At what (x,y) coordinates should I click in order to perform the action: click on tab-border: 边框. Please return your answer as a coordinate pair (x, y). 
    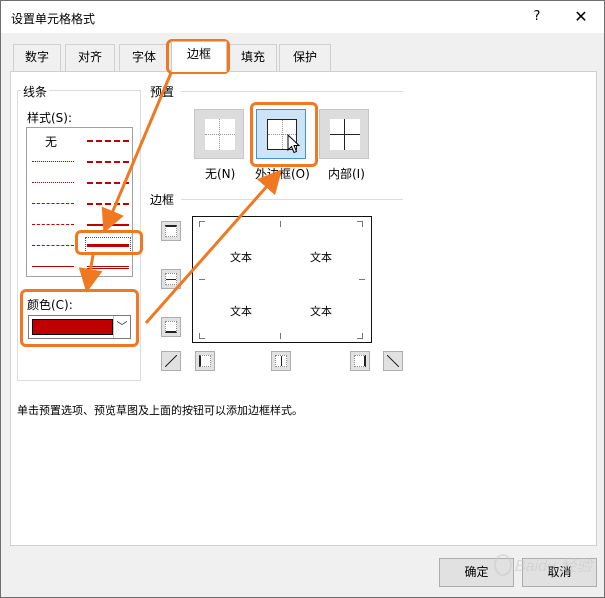
    Looking at the image, I should click on (199, 56).